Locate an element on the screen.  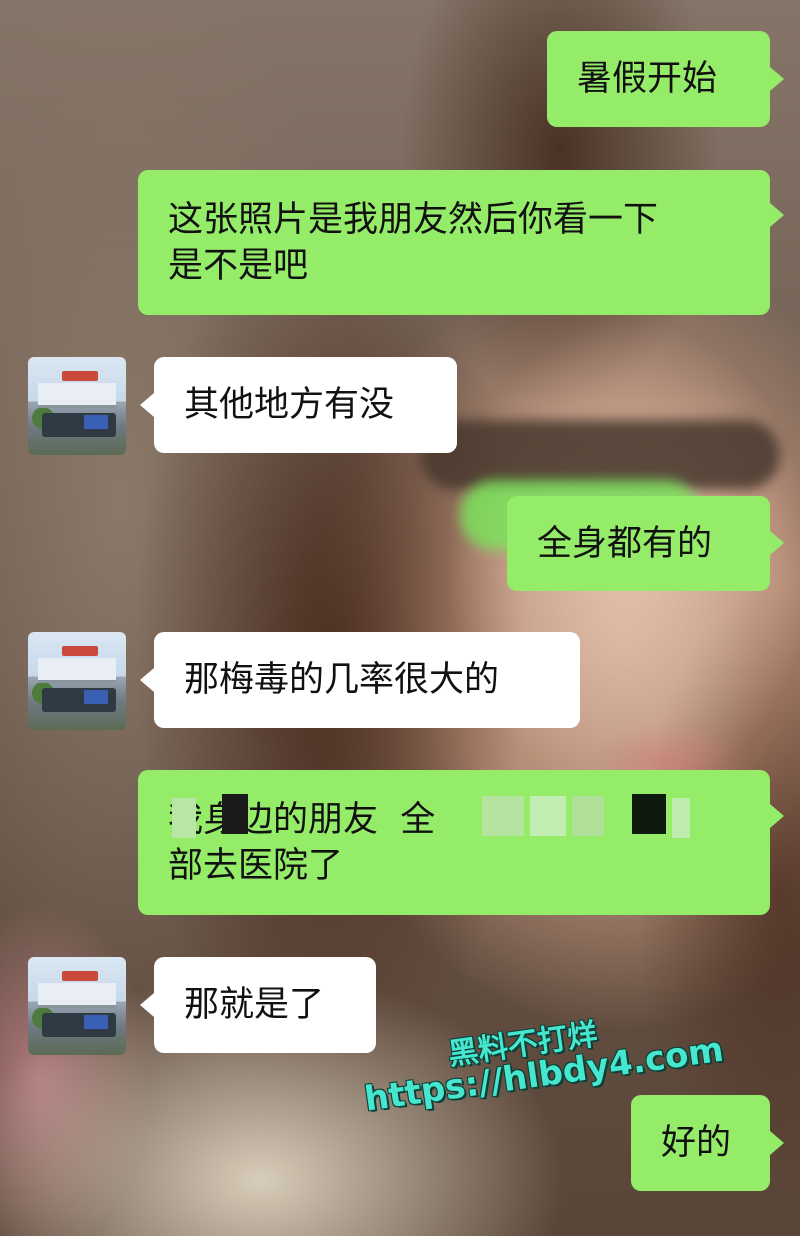
message-text: 我身边的朋友 全 部去医院了 is located at coordinates (302, 842).